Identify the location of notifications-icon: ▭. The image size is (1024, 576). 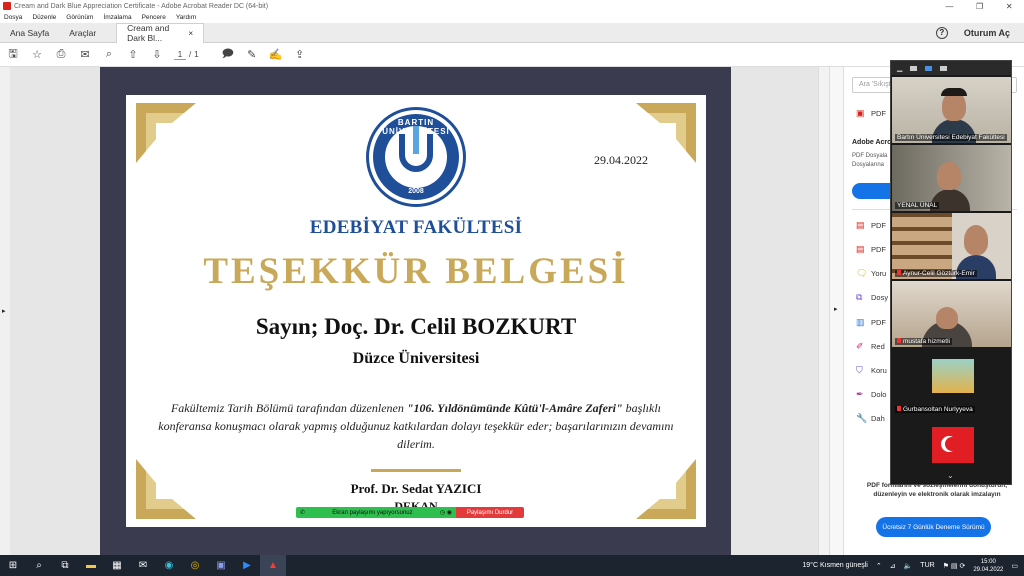
(1014, 566).